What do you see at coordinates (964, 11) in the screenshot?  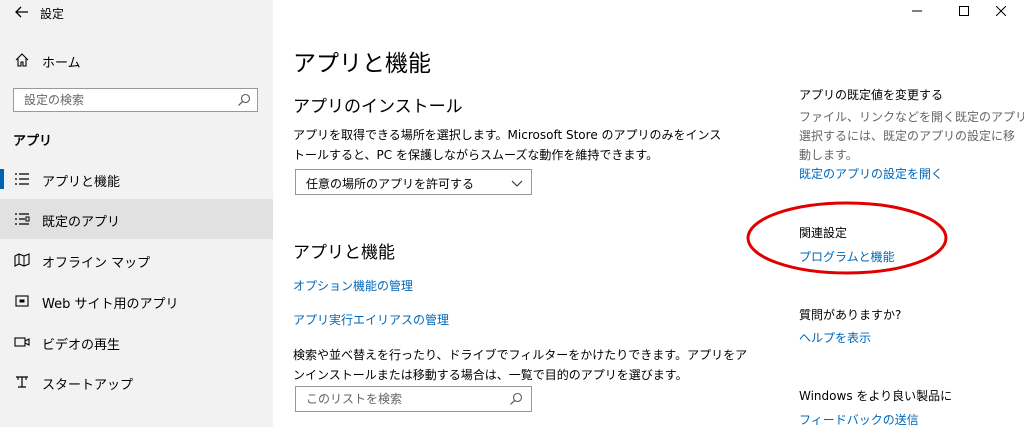 I see `maximize-icon` at bounding box center [964, 11].